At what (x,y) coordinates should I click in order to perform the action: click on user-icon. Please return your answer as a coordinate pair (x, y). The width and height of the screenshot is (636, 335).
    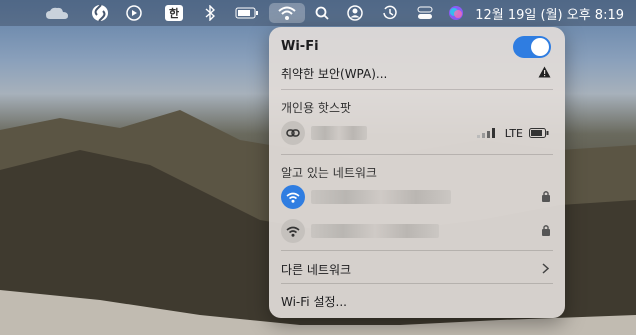
    Looking at the image, I should click on (355, 13).